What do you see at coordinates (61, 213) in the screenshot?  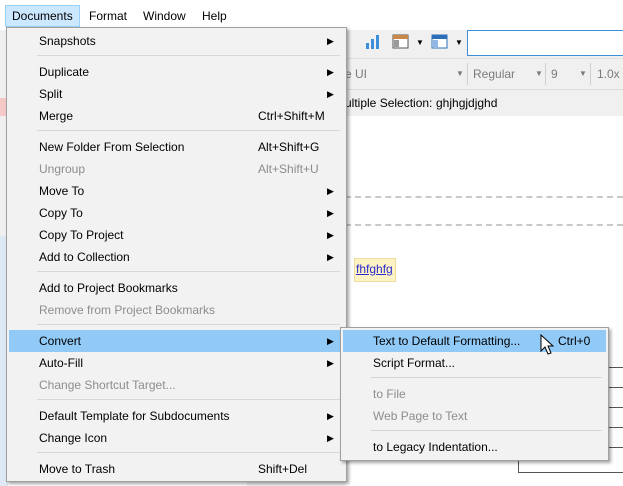 I see `menu-item-label: Copy To` at bounding box center [61, 213].